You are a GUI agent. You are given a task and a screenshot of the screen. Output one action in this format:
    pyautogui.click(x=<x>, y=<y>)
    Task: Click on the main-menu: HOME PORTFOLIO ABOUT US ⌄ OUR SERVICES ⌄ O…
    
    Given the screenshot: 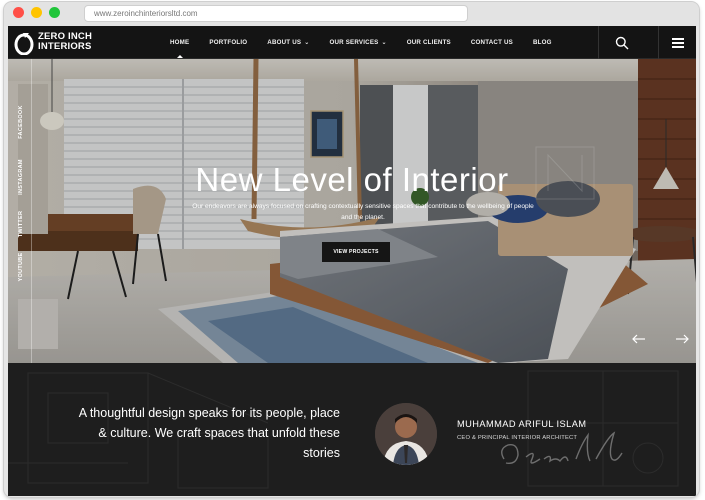 What is the action you would take?
    pyautogui.click(x=371, y=42)
    